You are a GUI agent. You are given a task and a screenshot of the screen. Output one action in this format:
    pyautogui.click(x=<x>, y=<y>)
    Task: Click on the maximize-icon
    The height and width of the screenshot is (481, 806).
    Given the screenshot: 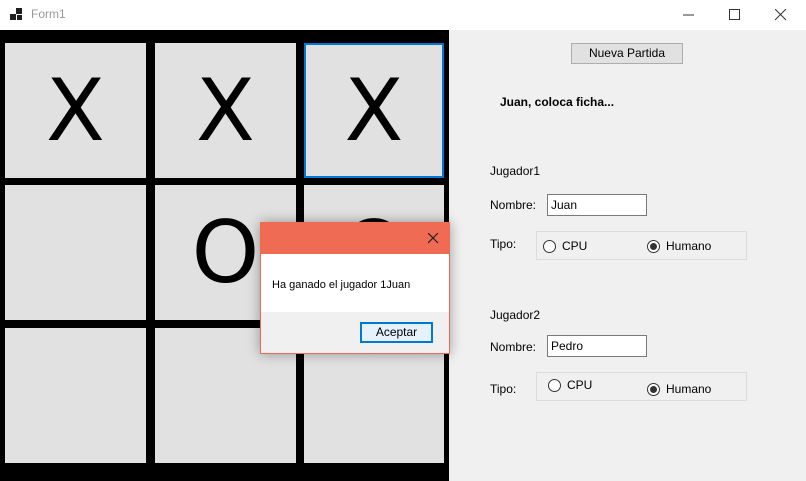 What is the action you would take?
    pyautogui.click(x=734, y=14)
    